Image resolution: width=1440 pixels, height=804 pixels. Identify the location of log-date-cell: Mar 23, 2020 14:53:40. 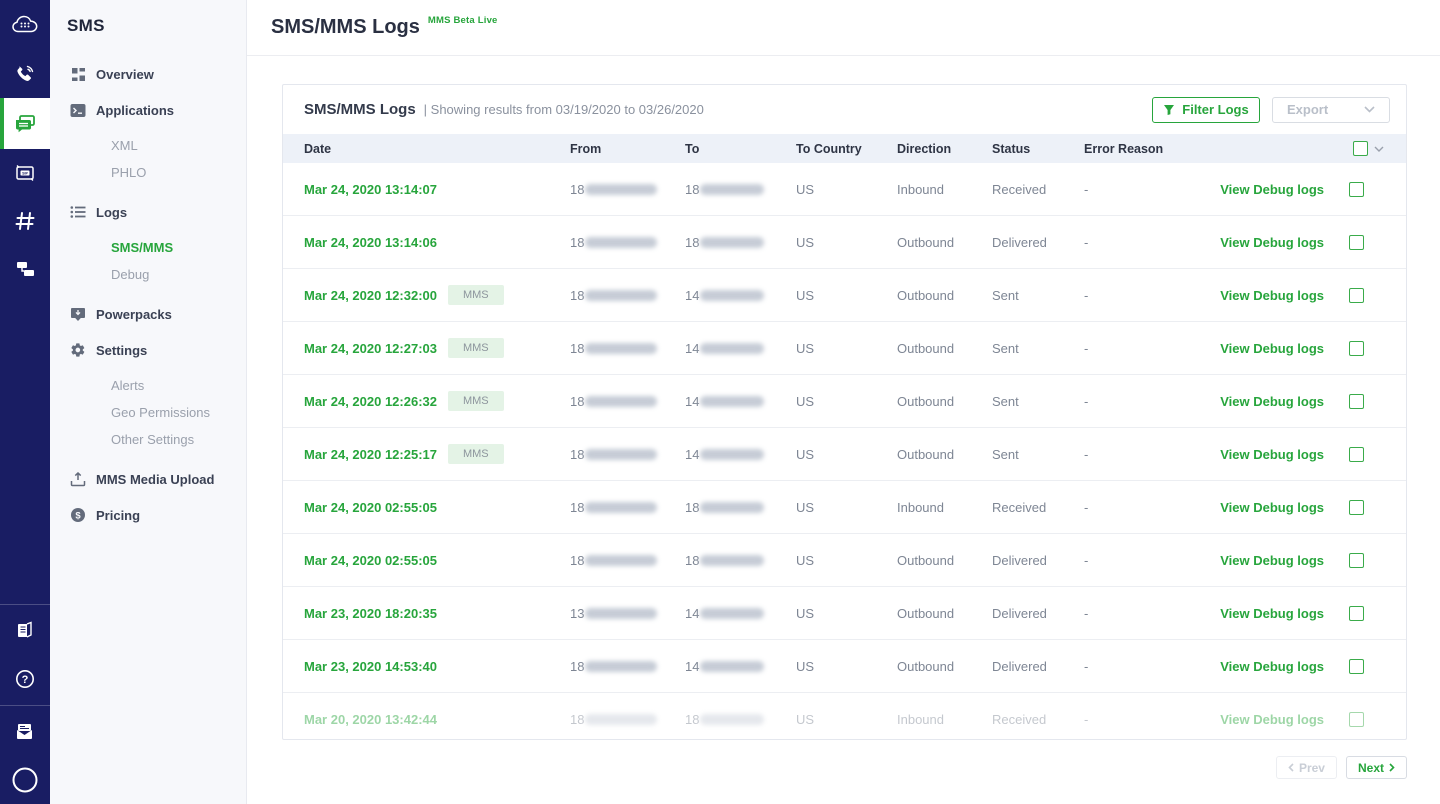
(437, 666).